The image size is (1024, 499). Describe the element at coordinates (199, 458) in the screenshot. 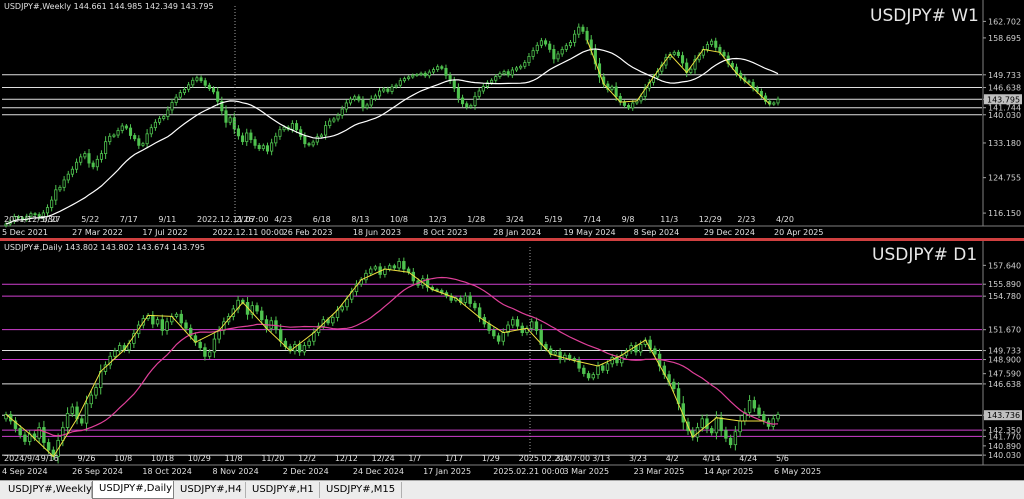

I see `time-label-upper: 10/29` at that location.